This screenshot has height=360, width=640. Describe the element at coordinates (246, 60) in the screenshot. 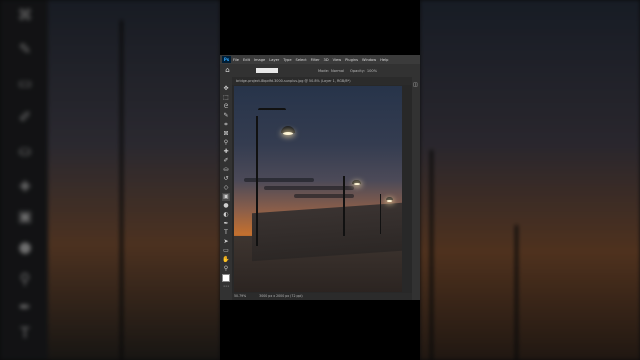

I see `menu-edit: Edit` at that location.